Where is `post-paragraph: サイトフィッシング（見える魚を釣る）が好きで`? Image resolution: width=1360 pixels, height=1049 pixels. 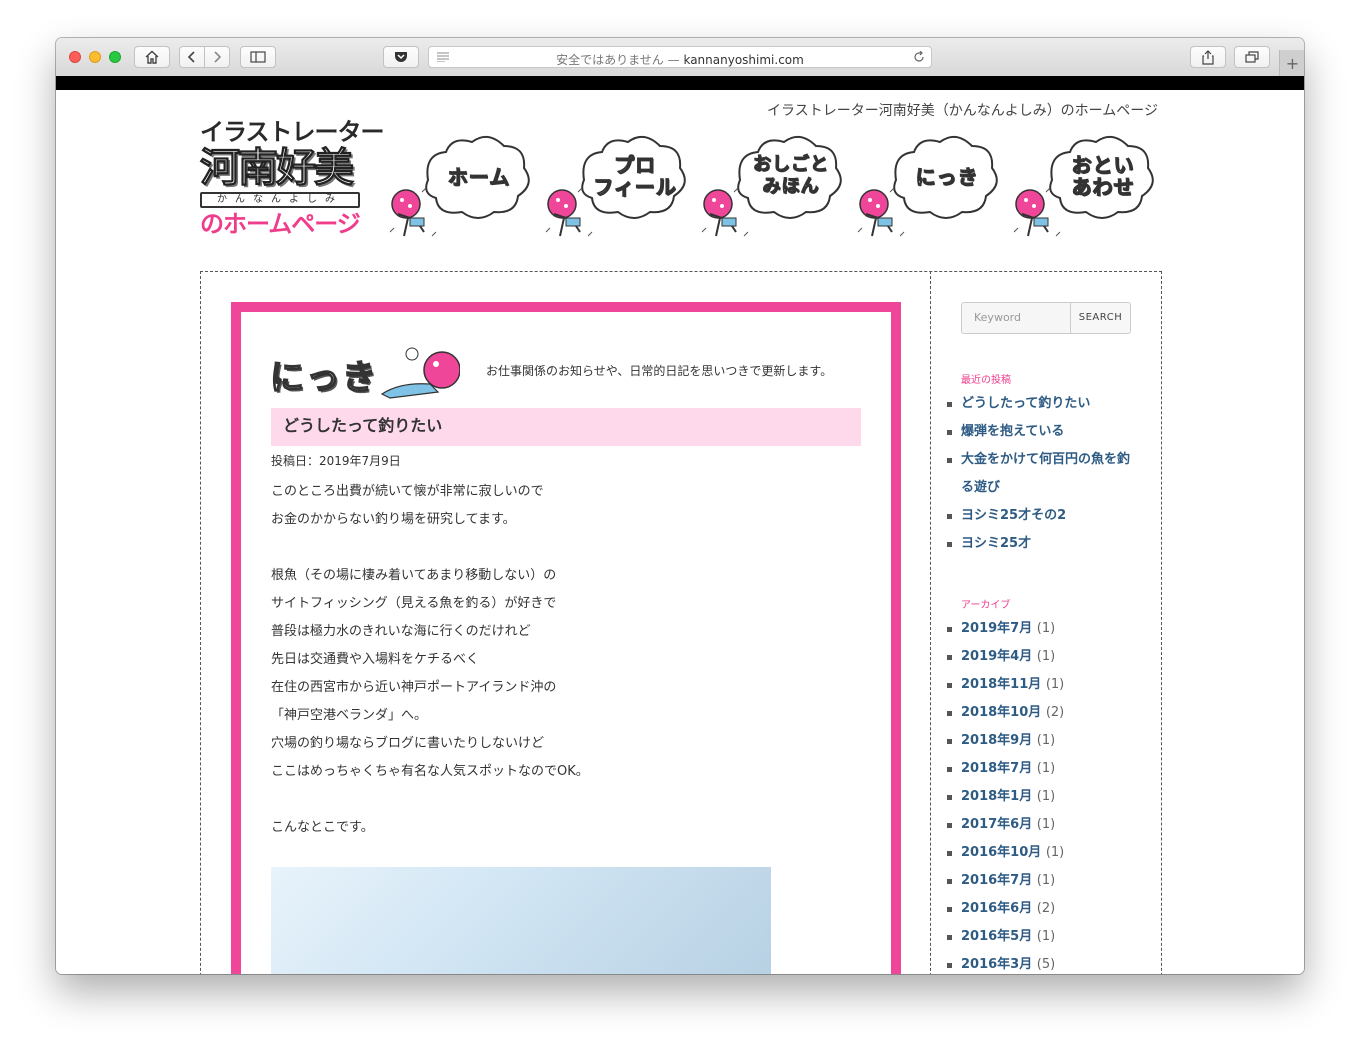 post-paragraph: サイトフィッシング（見える魚を釣る）が好きで is located at coordinates (414, 603).